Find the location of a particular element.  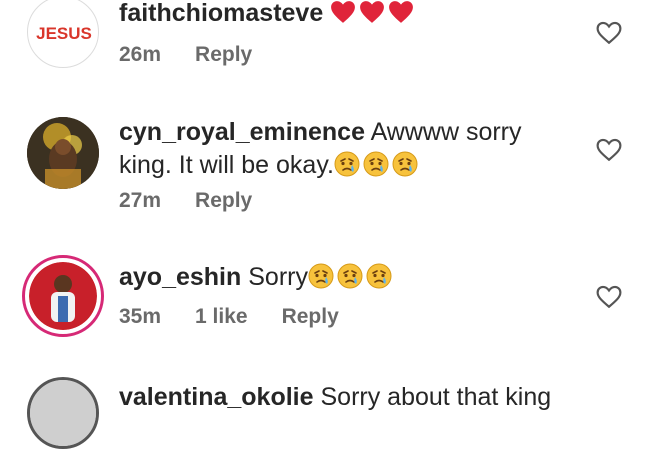

comment-text: Sorry is located at coordinates (278, 277).